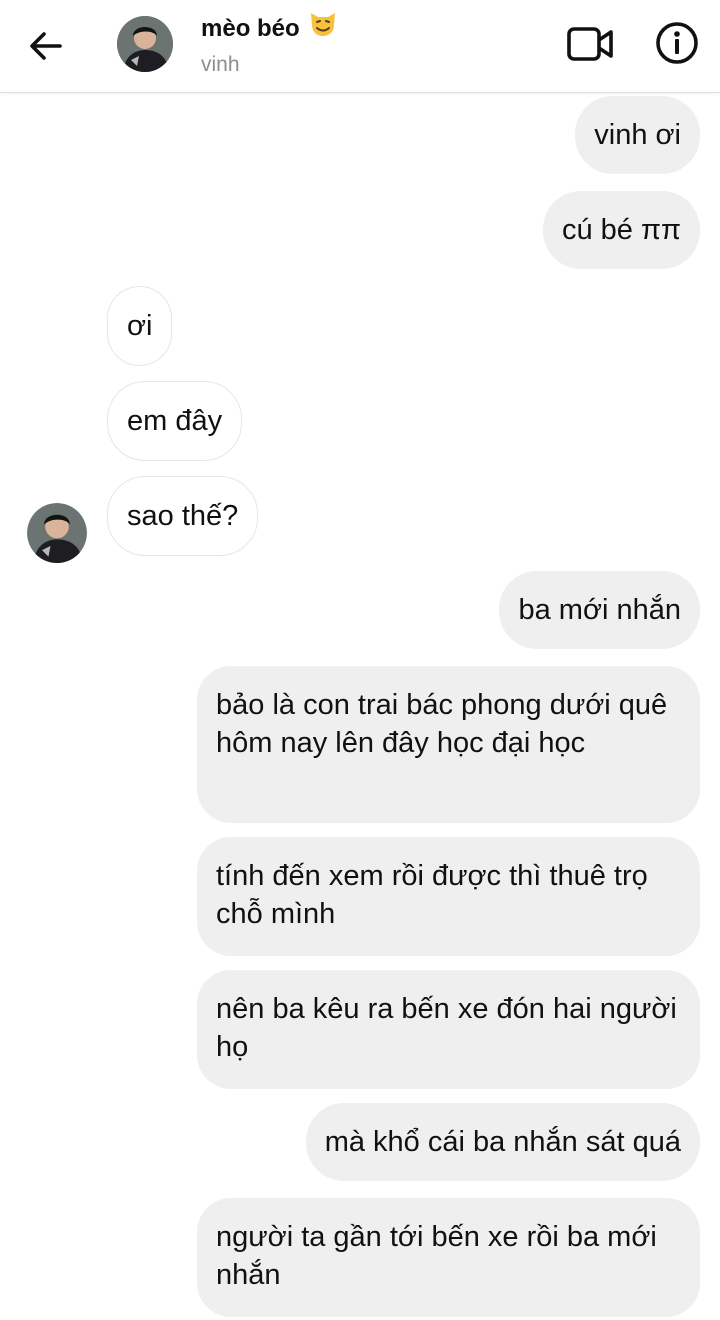 Image resolution: width=720 pixels, height=1320 pixels. I want to click on message-bubble-incoming: sao thế?, so click(183, 516).